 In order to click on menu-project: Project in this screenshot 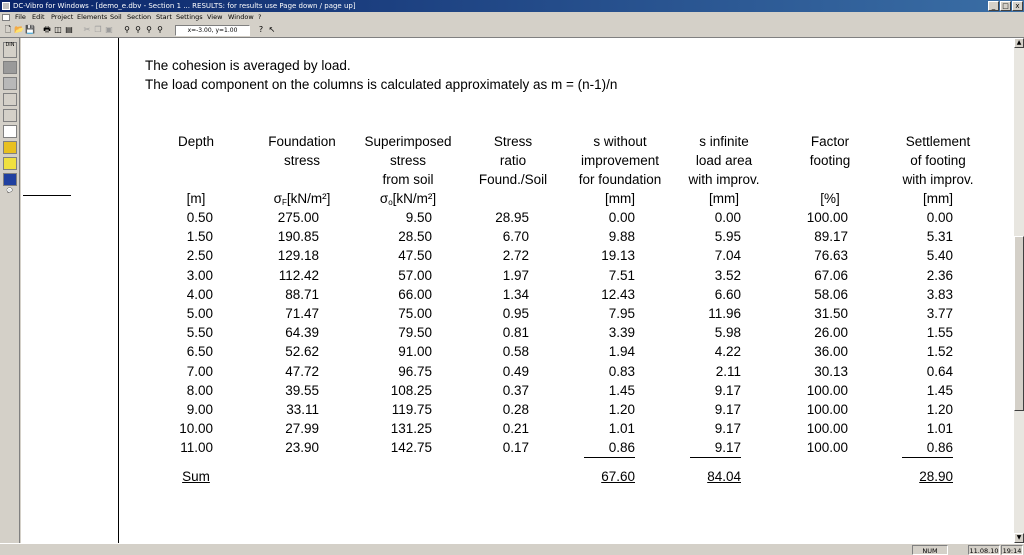, I will do `click(62, 17)`.